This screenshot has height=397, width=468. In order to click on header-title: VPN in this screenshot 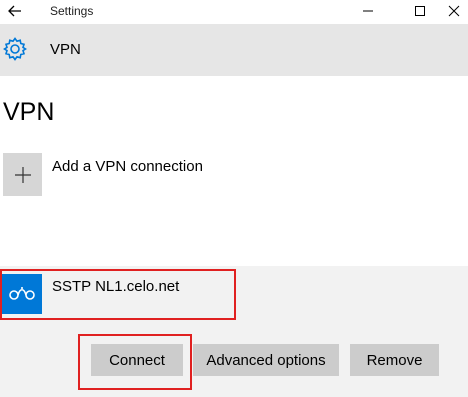, I will do `click(65, 49)`.